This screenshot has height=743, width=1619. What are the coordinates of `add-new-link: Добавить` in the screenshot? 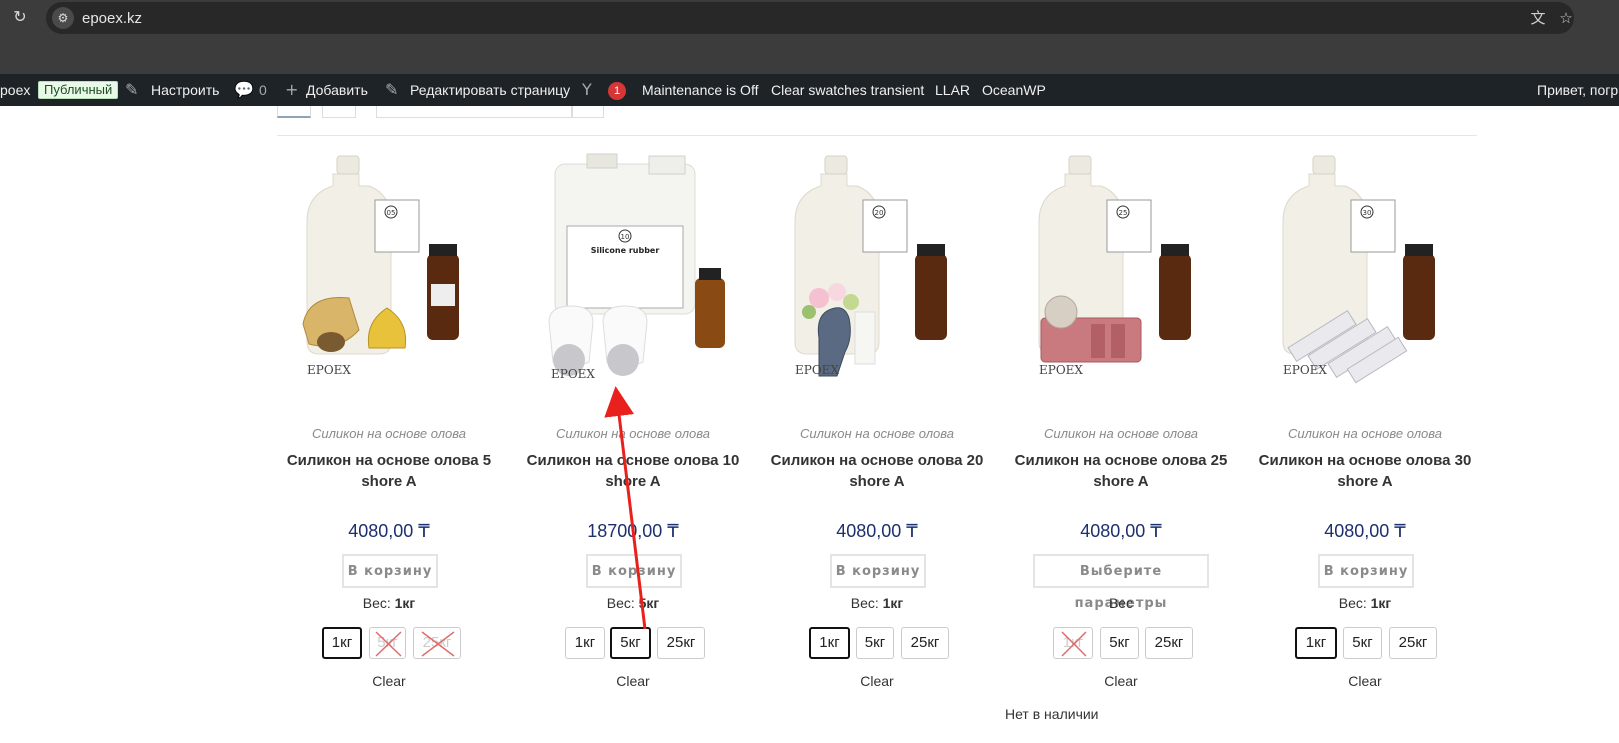 It's located at (337, 90).